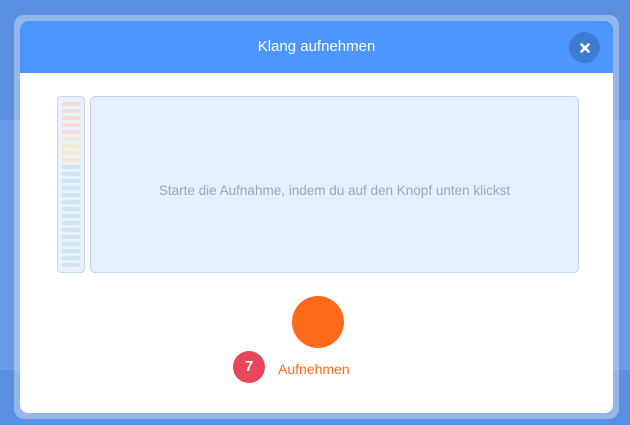 The image size is (630, 425). What do you see at coordinates (318, 322) in the screenshot?
I see `record-button` at bounding box center [318, 322].